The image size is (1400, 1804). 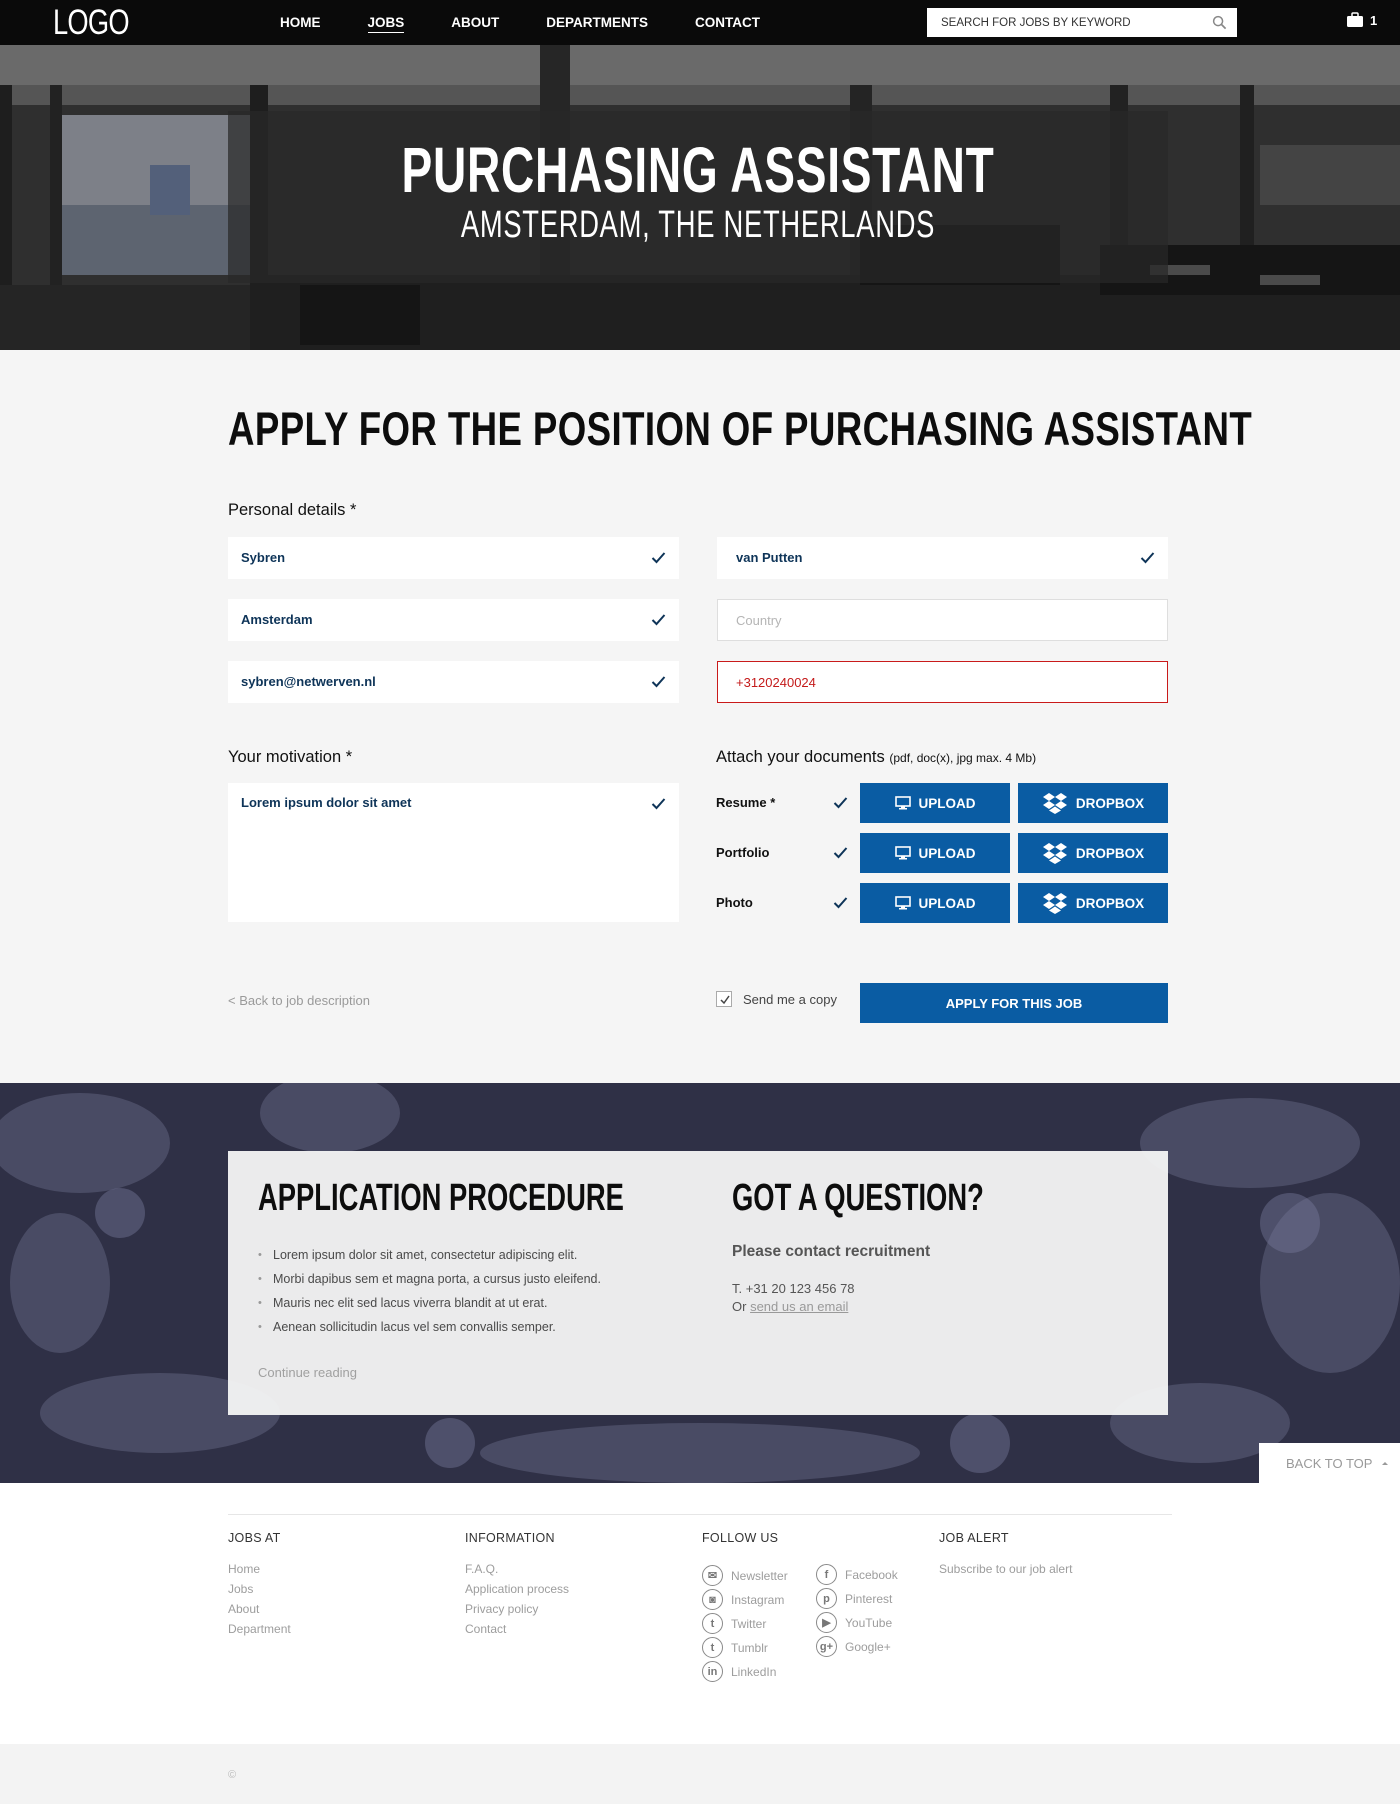 I want to click on nav-home: HOME, so click(x=300, y=22).